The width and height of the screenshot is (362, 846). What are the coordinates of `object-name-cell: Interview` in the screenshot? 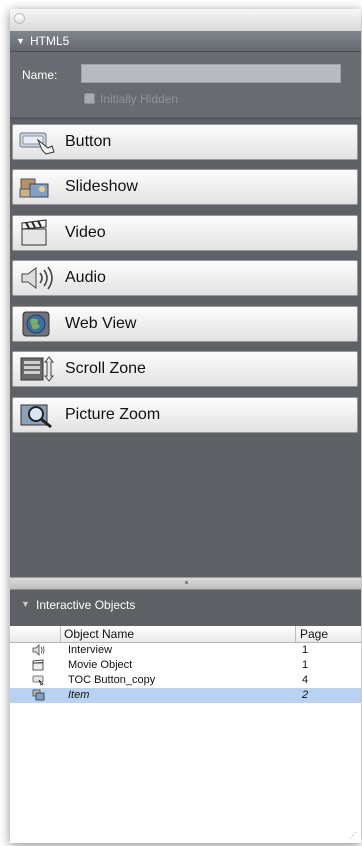 It's located at (90, 650).